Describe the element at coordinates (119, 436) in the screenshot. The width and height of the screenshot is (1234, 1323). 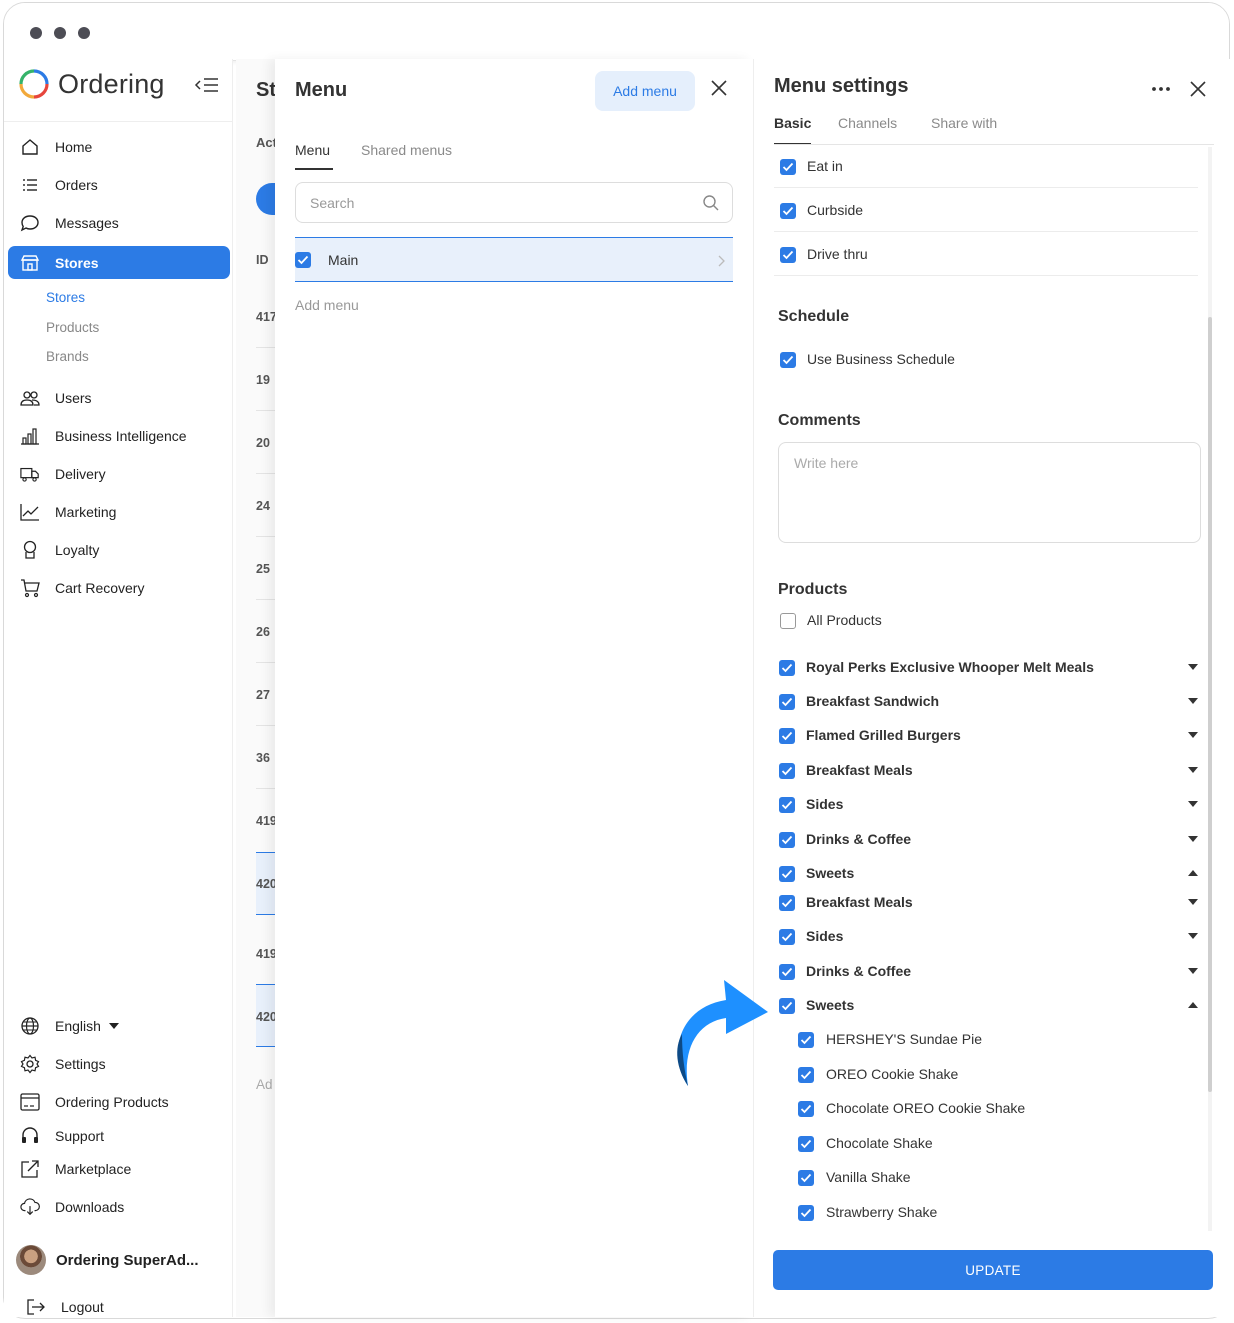
I see `sidebar-item-business-intelligence: Business Intelligence` at that location.